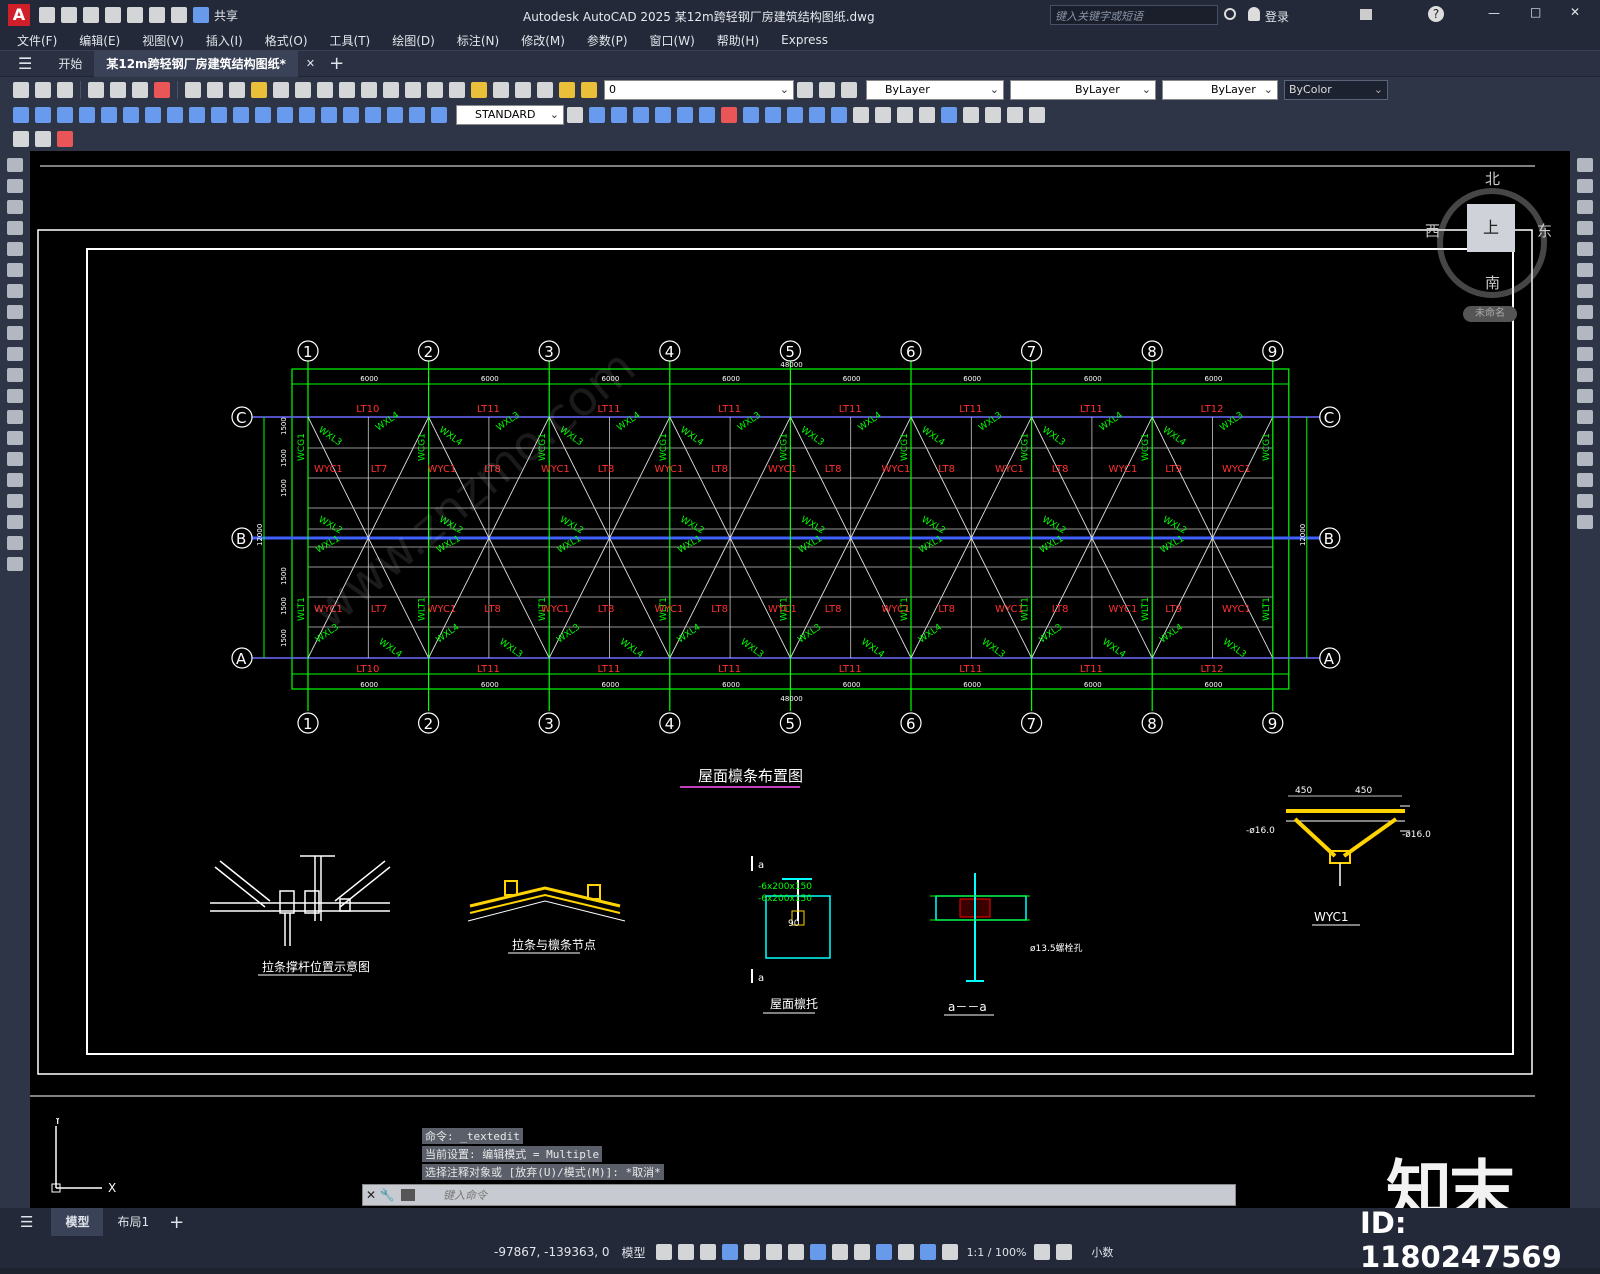 The width and height of the screenshot is (1600, 1274). What do you see at coordinates (685, 115) in the screenshot?
I see `solid-cylinder-icon` at bounding box center [685, 115].